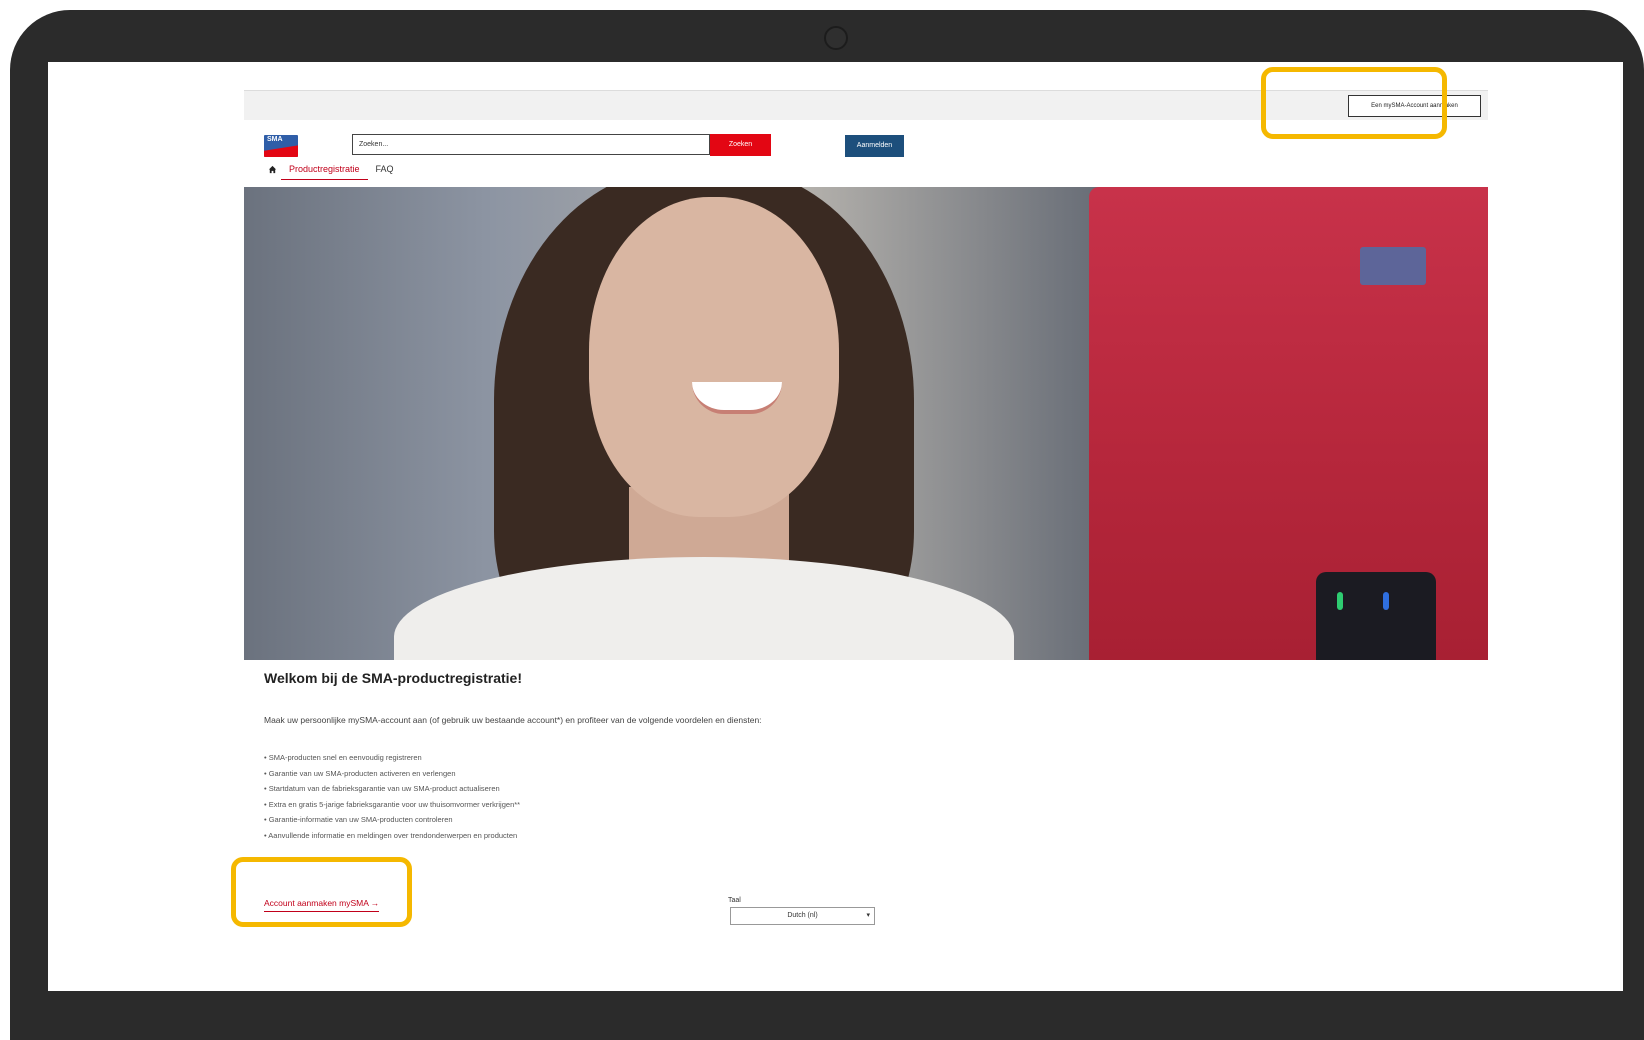 This screenshot has width=1644, height=1040. I want to click on chevron-down-icon: ▾, so click(868, 915).